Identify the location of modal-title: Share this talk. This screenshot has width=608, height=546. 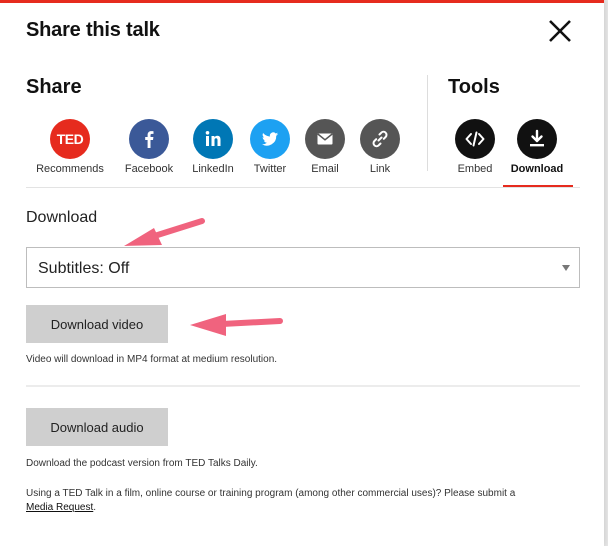
(93, 30).